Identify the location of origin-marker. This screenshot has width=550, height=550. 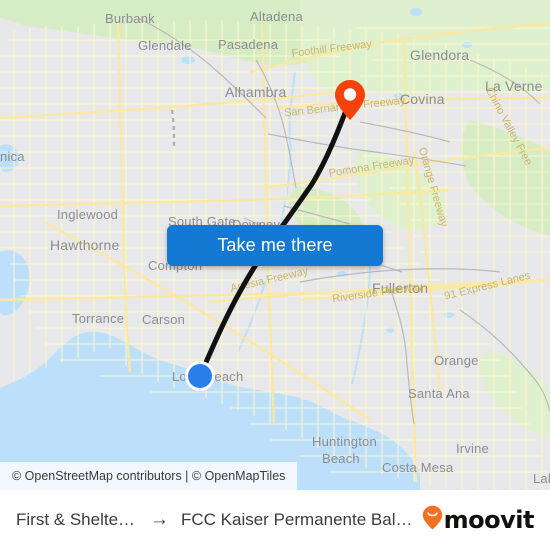
(200, 376).